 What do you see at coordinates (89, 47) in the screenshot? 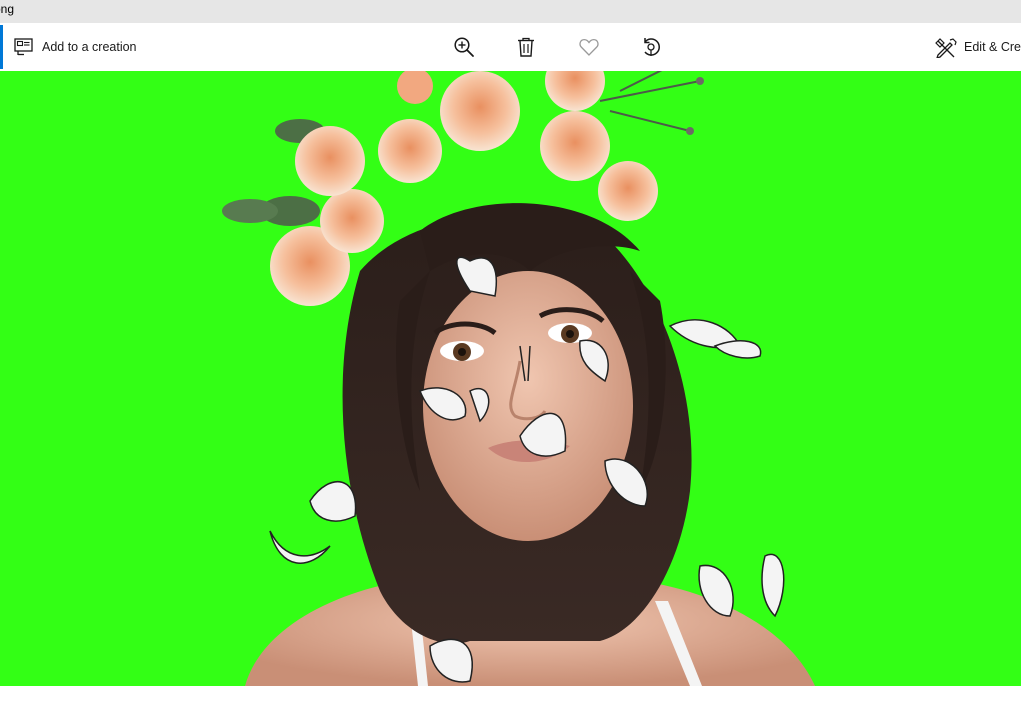
I see `add-to-creation-label: Add to a creation` at bounding box center [89, 47].